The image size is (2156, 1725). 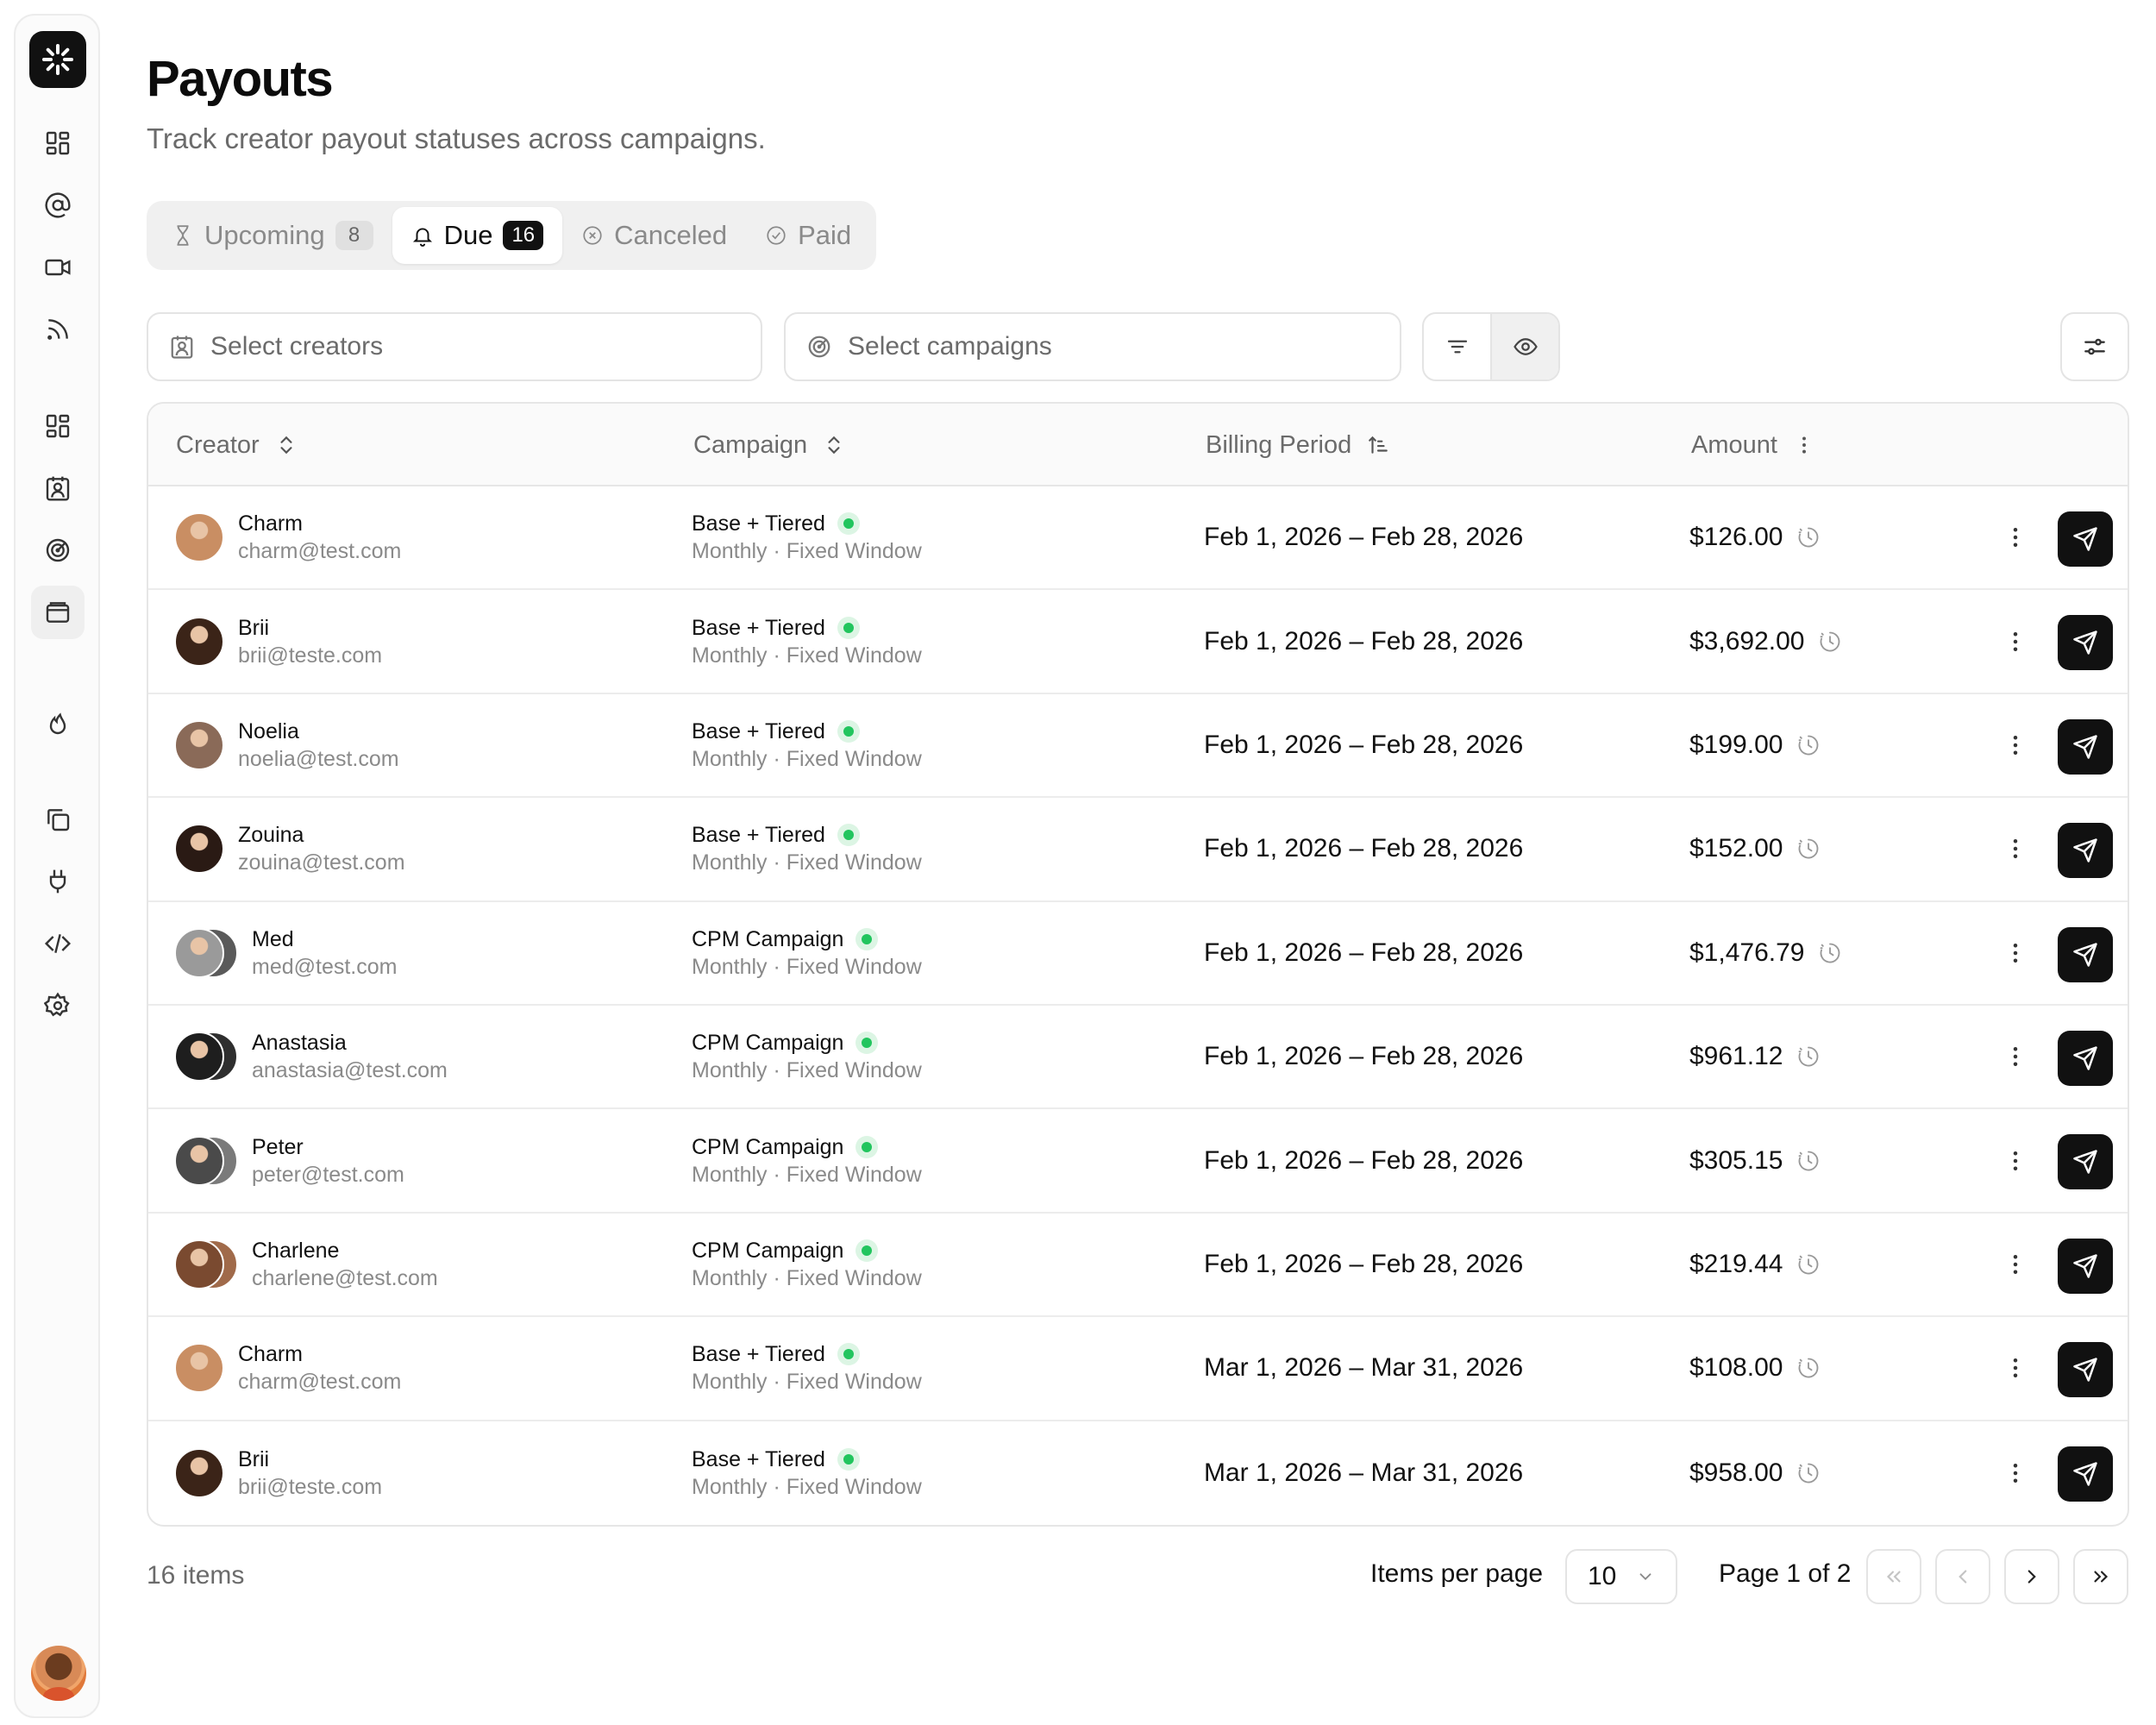 What do you see at coordinates (768, 938) in the screenshot?
I see `campaign-name: CPM Campaign` at bounding box center [768, 938].